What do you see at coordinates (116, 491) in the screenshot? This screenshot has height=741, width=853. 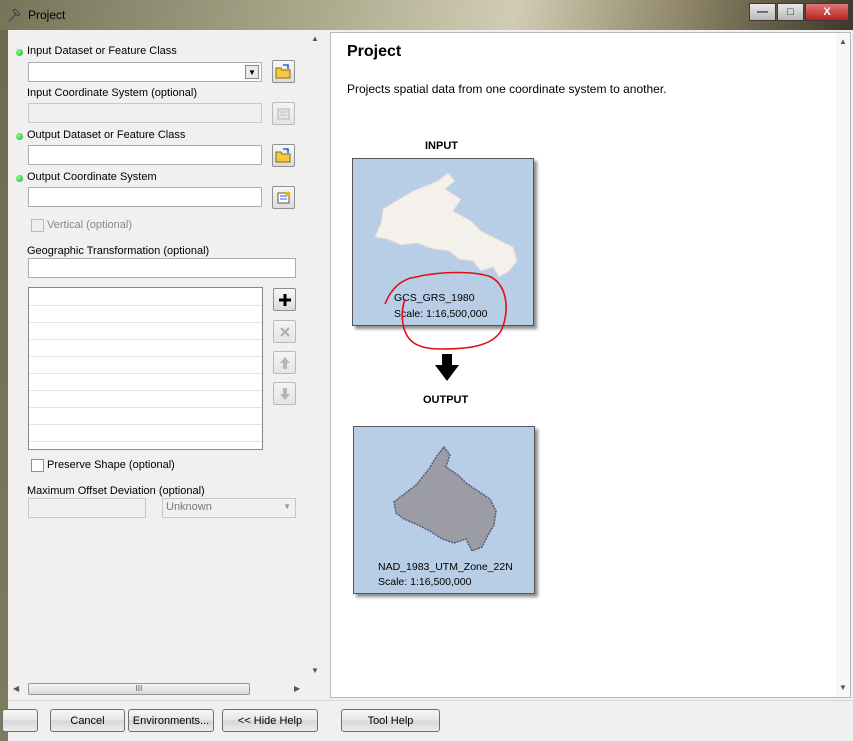 I see `max-offset-label: Maximum Offset Deviation (optional)` at bounding box center [116, 491].